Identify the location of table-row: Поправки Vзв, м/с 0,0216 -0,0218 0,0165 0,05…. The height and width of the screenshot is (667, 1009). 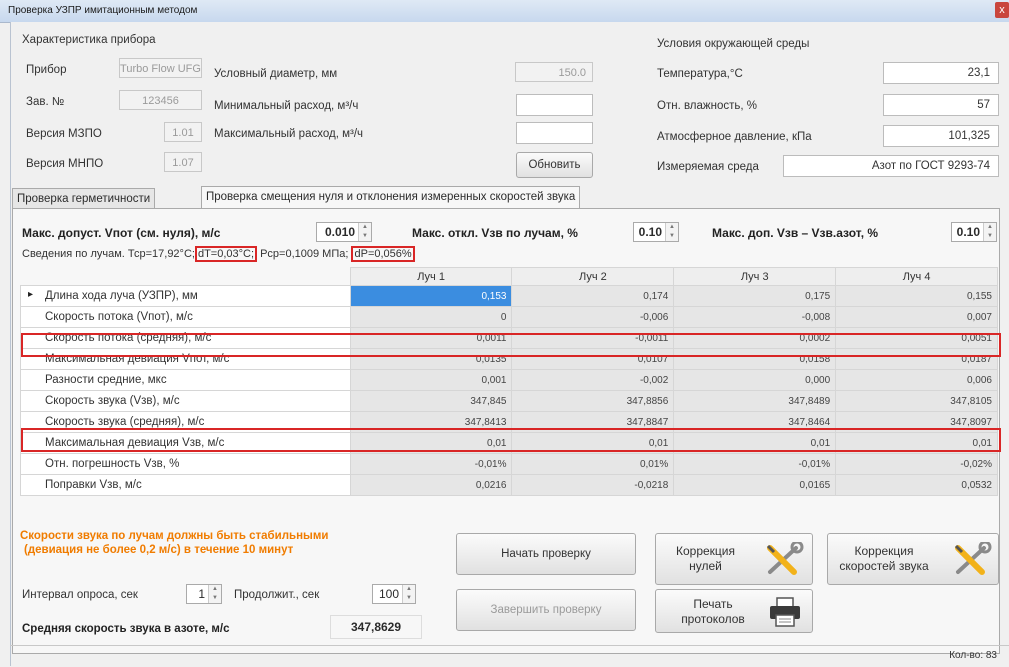
(509, 485).